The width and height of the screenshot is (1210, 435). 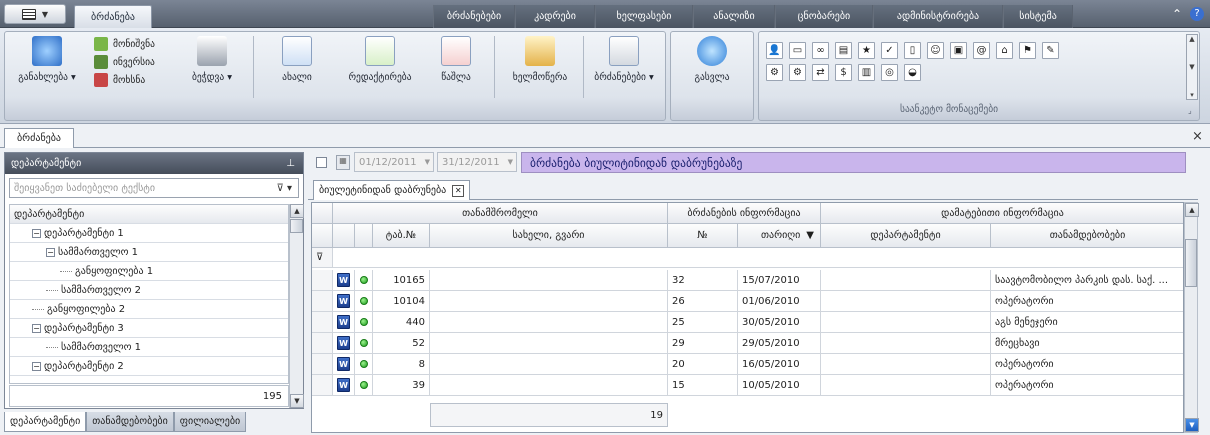 What do you see at coordinates (35, 14) in the screenshot?
I see `app-menu-button: ▼` at bounding box center [35, 14].